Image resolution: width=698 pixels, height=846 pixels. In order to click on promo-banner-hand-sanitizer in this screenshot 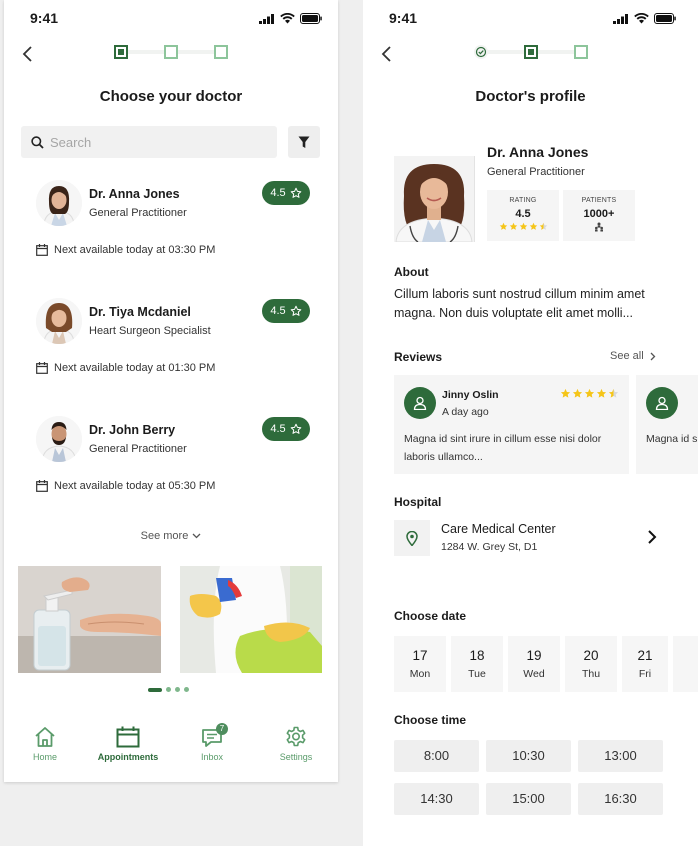, I will do `click(89, 619)`.